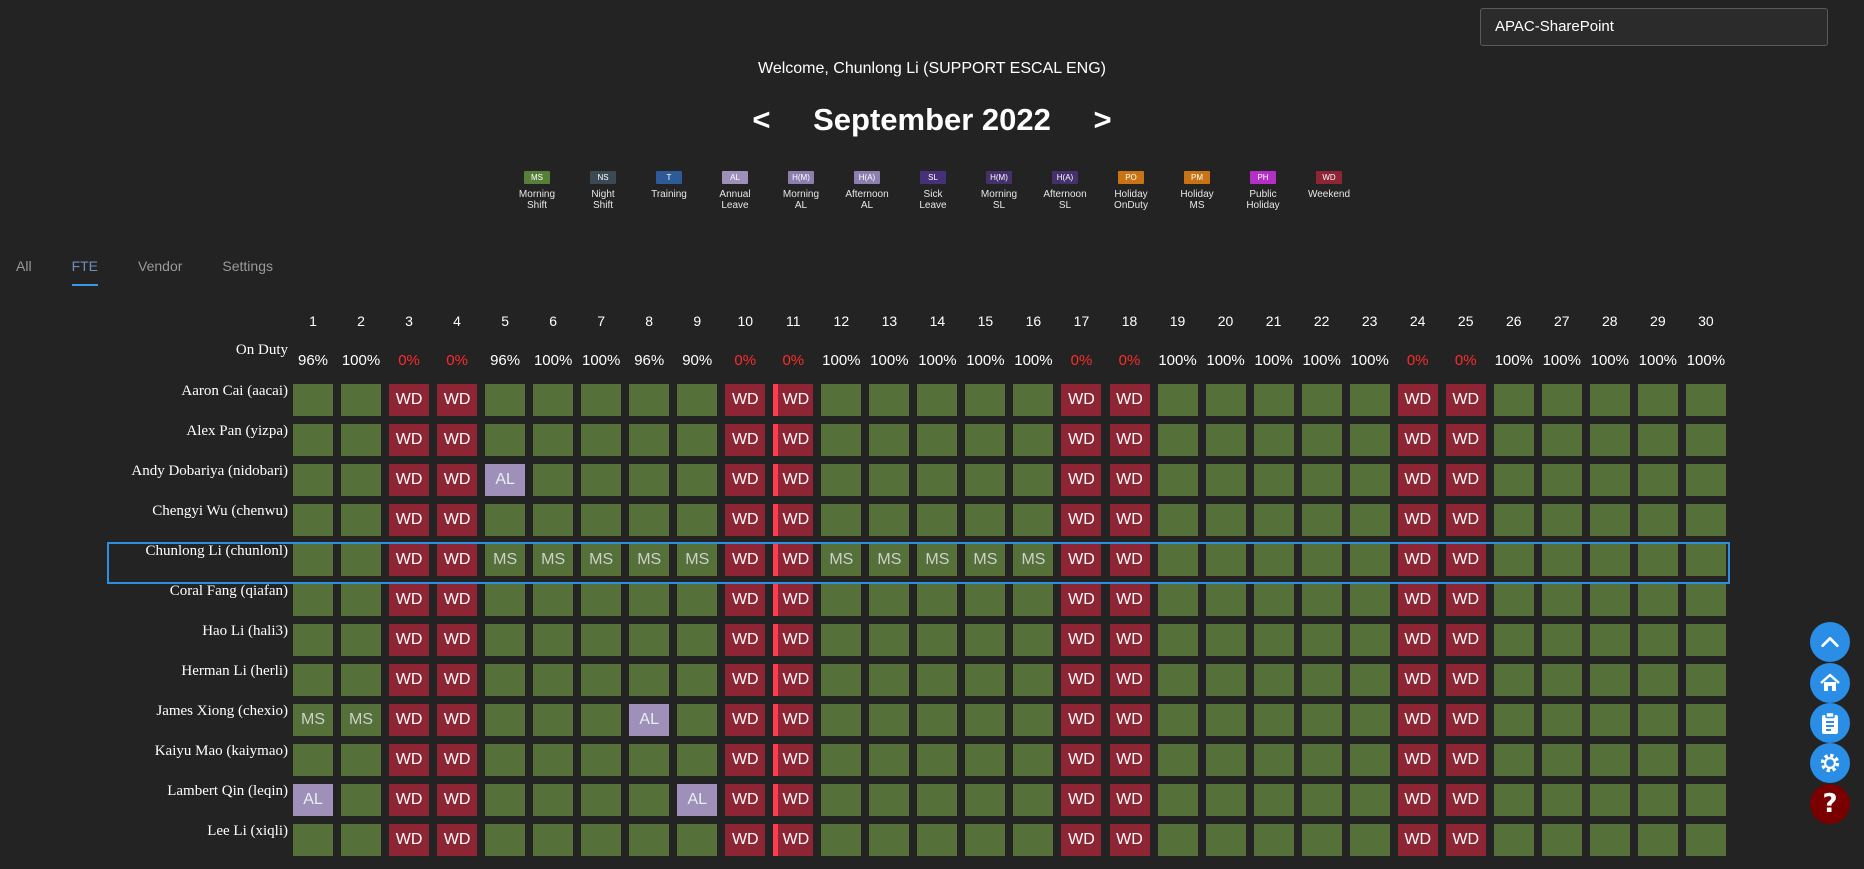 This screenshot has height=869, width=1864. What do you see at coordinates (697, 800) in the screenshot?
I see `roster-cell: AL` at bounding box center [697, 800].